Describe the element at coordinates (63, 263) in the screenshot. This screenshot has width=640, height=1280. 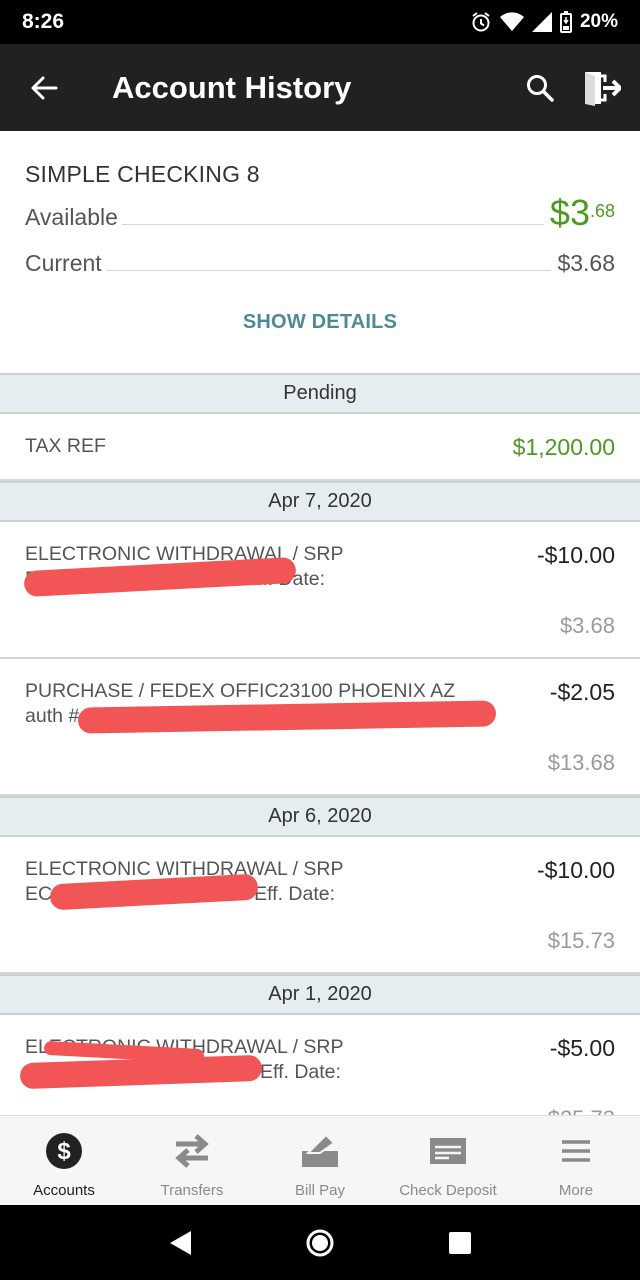
I see `current-label: Current` at that location.